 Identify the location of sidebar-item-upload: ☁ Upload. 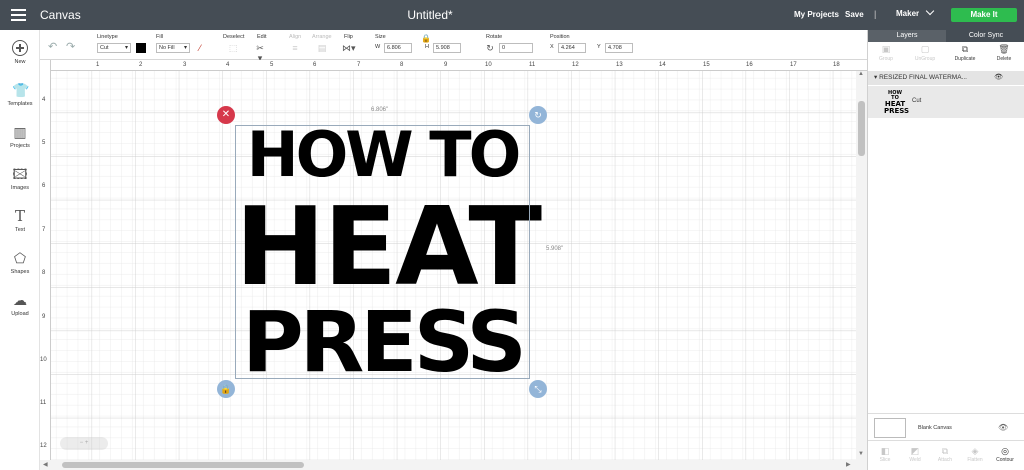
(20, 304).